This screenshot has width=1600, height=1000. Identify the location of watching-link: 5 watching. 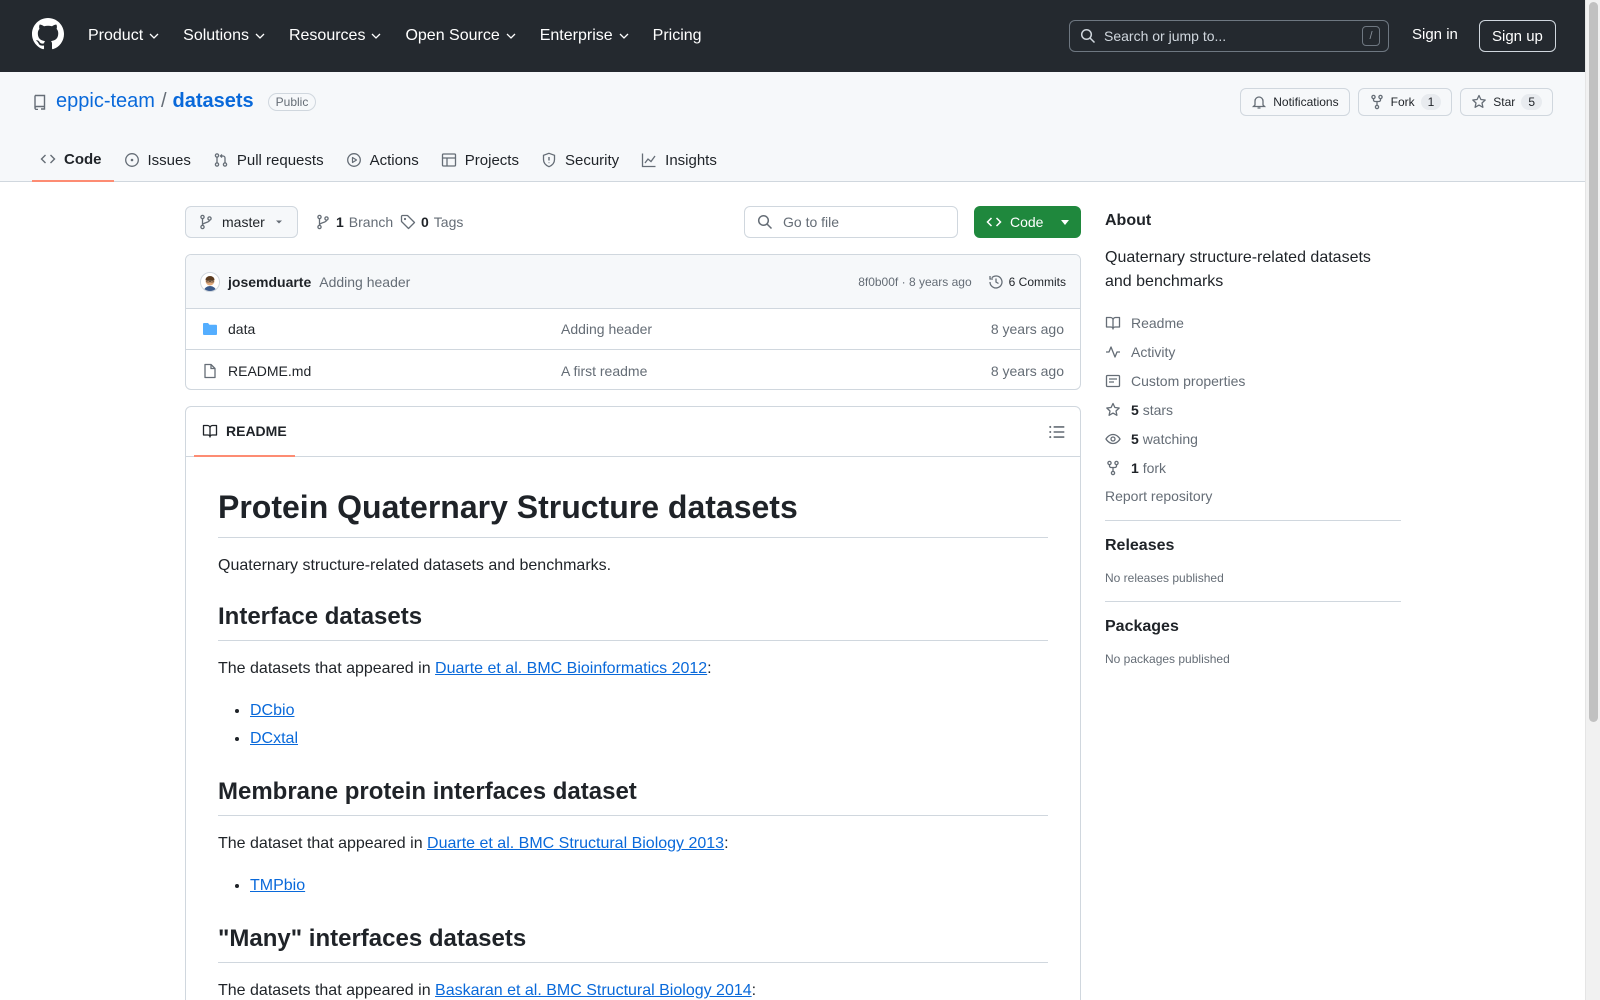
(1253, 438).